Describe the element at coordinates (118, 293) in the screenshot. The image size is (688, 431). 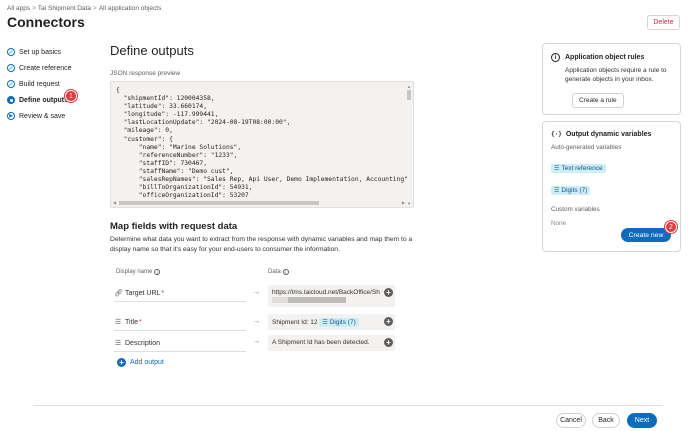
I see `link-icon: 🔗︎` at that location.